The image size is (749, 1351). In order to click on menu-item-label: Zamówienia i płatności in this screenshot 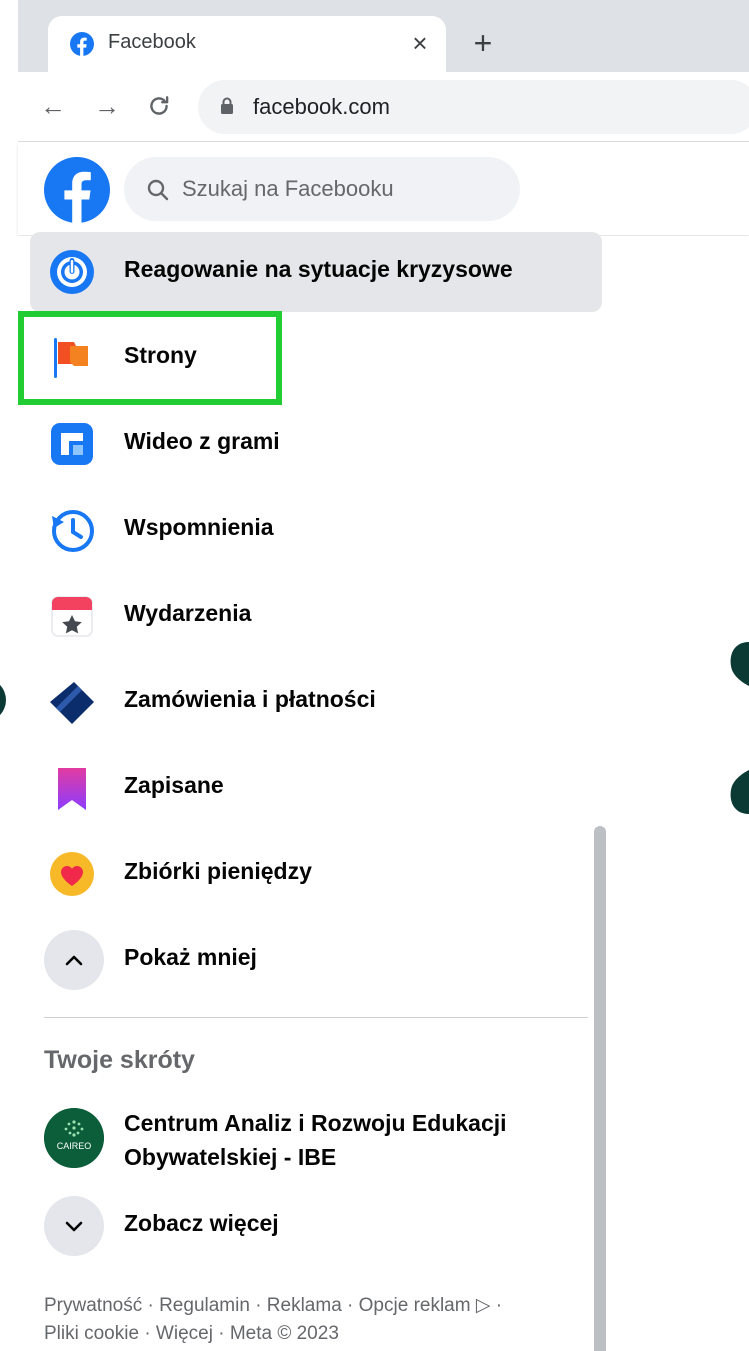, I will do `click(250, 699)`.